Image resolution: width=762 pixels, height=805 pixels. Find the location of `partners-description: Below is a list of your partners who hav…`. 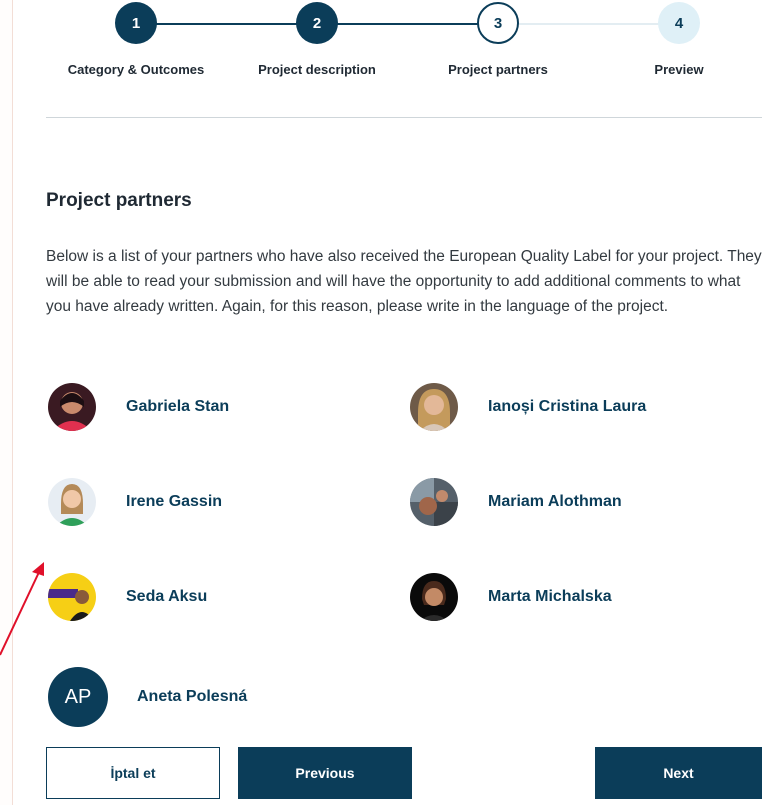

partners-description: Below is a list of your partners who hav… is located at coordinates (404, 281).